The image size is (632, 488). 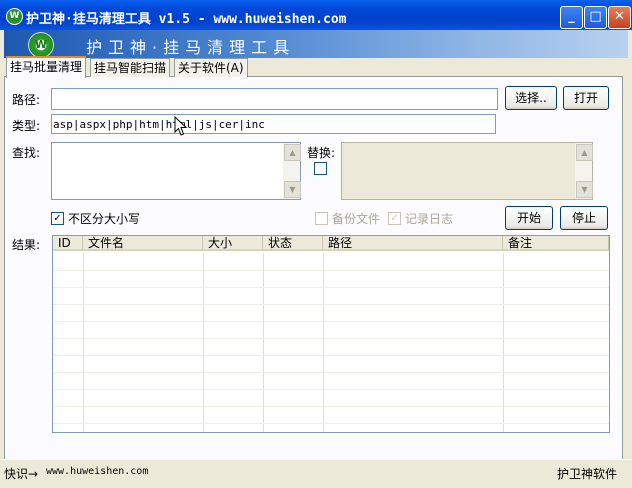 What do you see at coordinates (181, 126) in the screenshot?
I see `mouse-cursor-icon` at bounding box center [181, 126].